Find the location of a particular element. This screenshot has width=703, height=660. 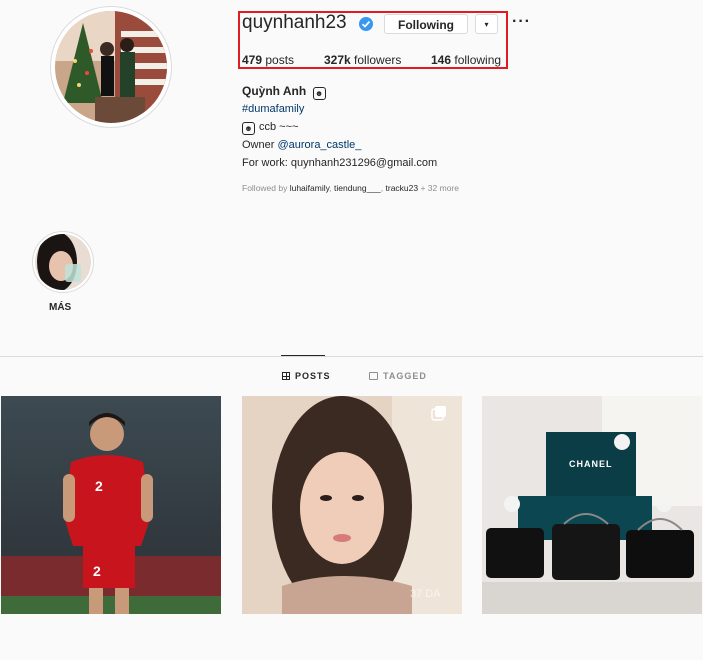

brand-label: CHANEL is located at coordinates (591, 464).